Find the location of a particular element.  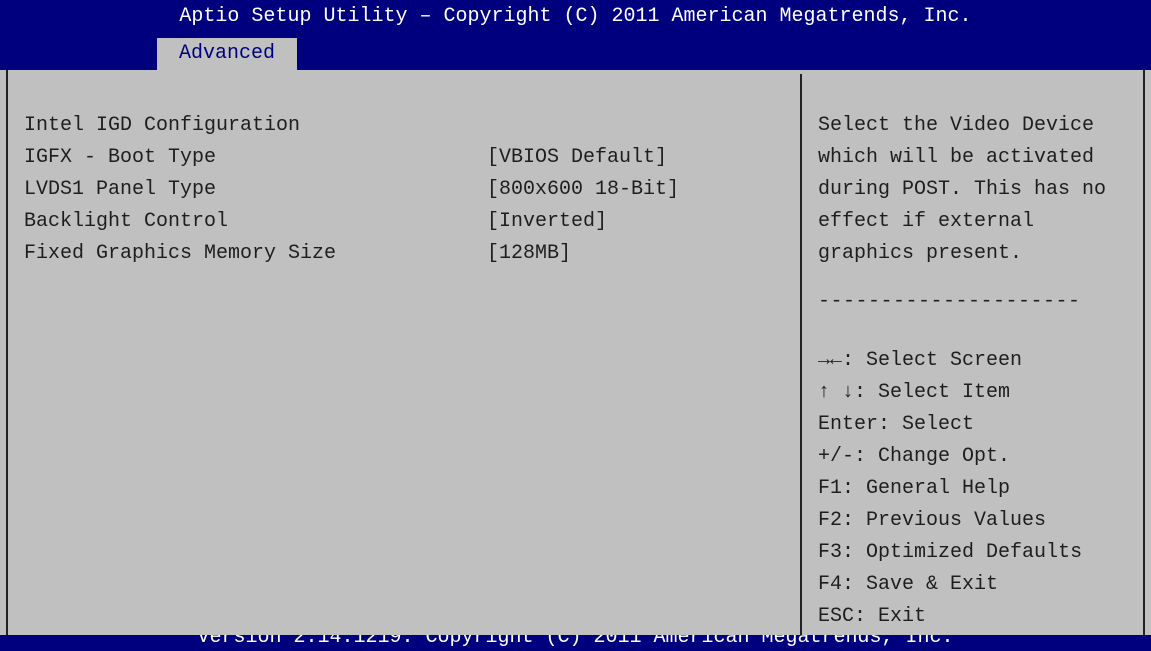

setting-label: LVDS1 Panel Type is located at coordinates (120, 189).